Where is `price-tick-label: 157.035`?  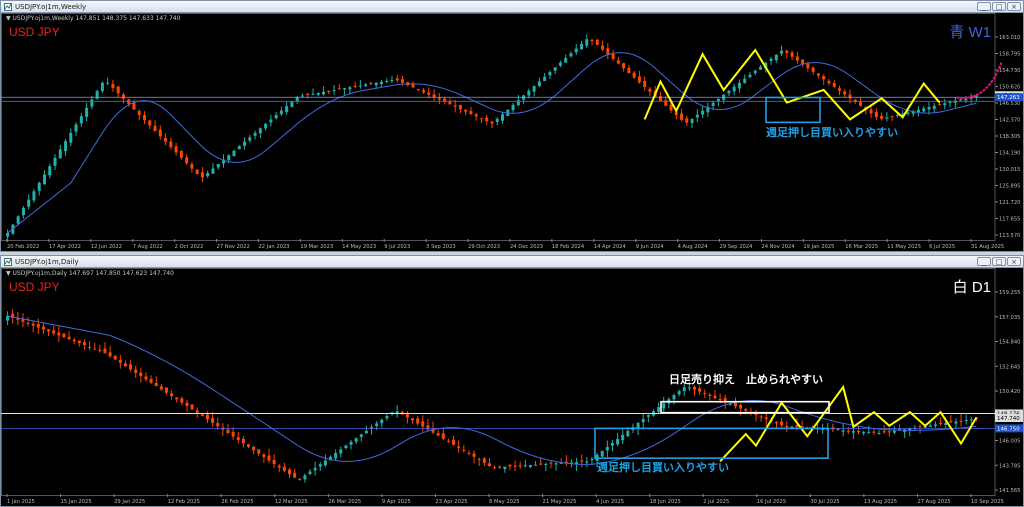
price-tick-label: 157.035 is located at coordinates (1009, 318).